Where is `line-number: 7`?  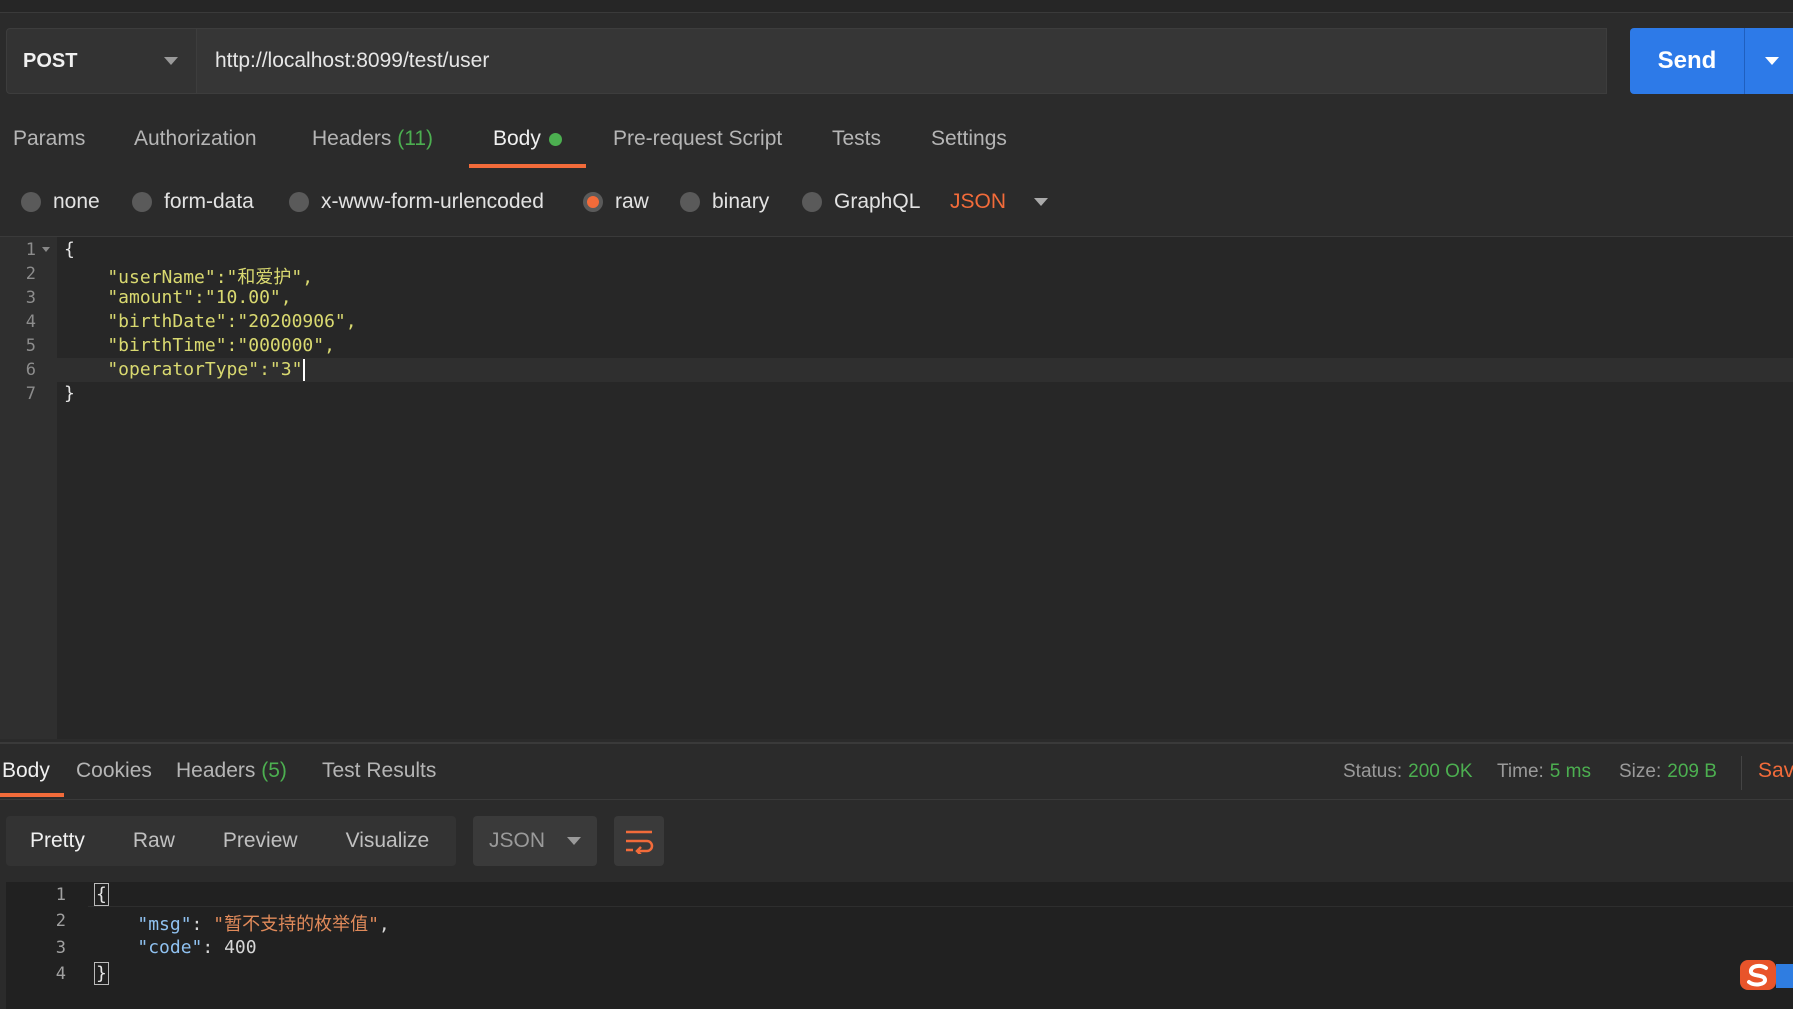
line-number: 7 is located at coordinates (30, 394).